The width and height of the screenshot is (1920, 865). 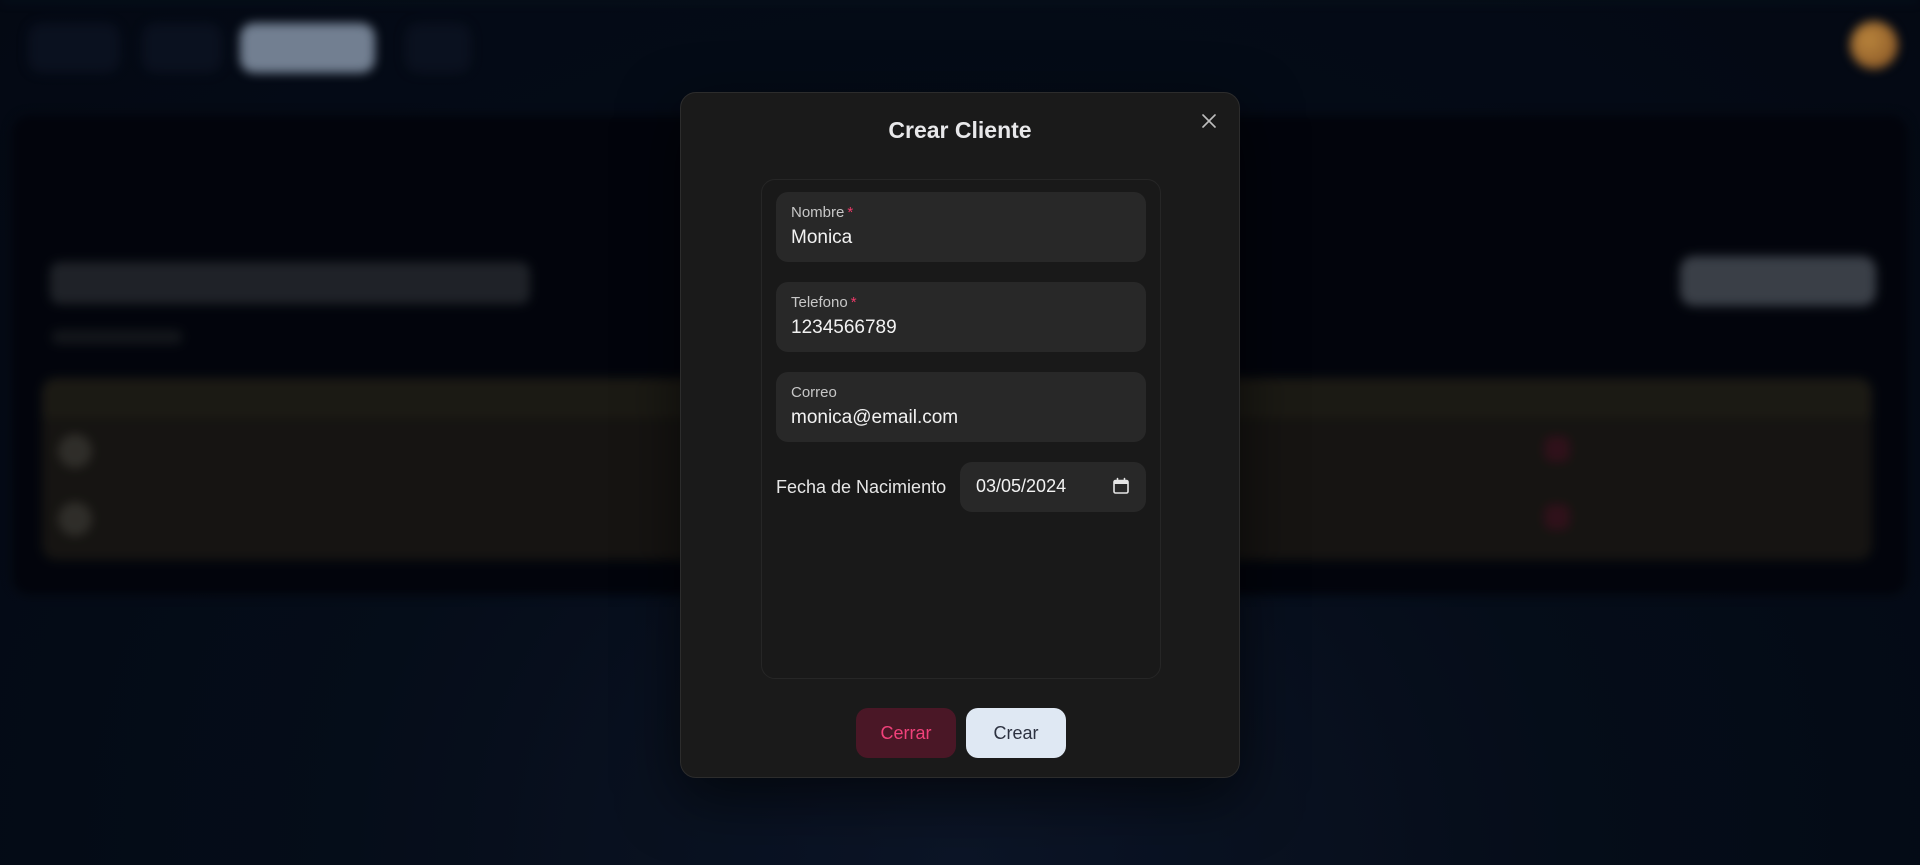 I want to click on email-value: monica@email.com, so click(x=874, y=418).